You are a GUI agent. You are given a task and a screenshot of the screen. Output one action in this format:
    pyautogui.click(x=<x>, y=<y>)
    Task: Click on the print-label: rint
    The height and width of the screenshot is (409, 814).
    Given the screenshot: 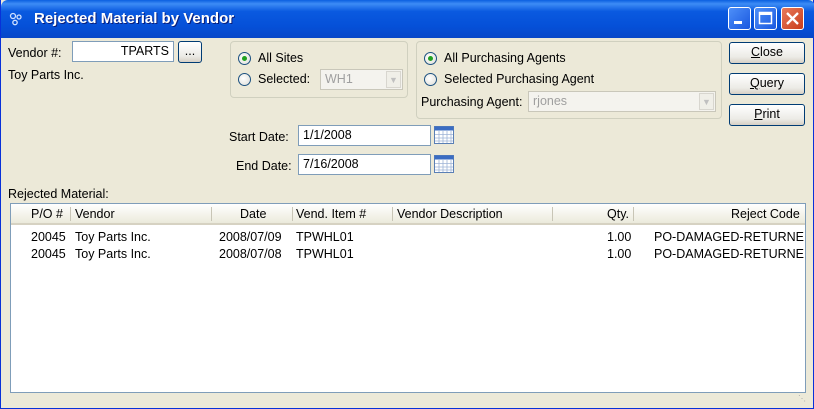 What is the action you would take?
    pyautogui.click(x=771, y=114)
    